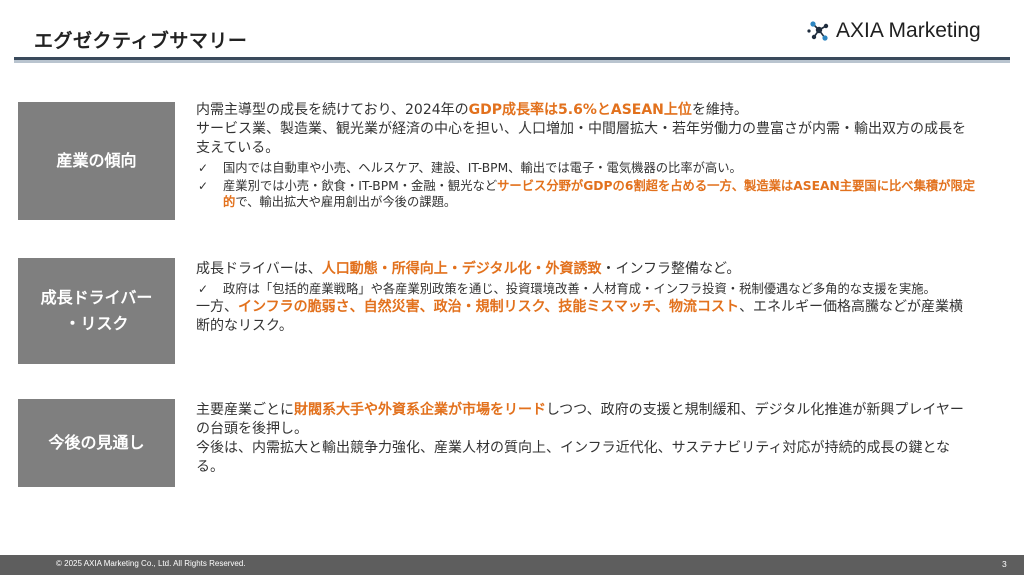 The width and height of the screenshot is (1024, 575). What do you see at coordinates (245, 410) in the screenshot?
I see `text-run: 主要産業ごとに` at bounding box center [245, 410].